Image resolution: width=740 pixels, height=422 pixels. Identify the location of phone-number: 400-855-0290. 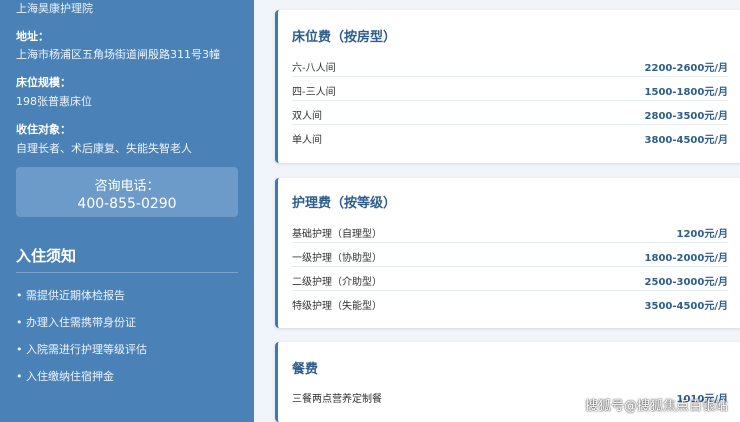
(127, 204).